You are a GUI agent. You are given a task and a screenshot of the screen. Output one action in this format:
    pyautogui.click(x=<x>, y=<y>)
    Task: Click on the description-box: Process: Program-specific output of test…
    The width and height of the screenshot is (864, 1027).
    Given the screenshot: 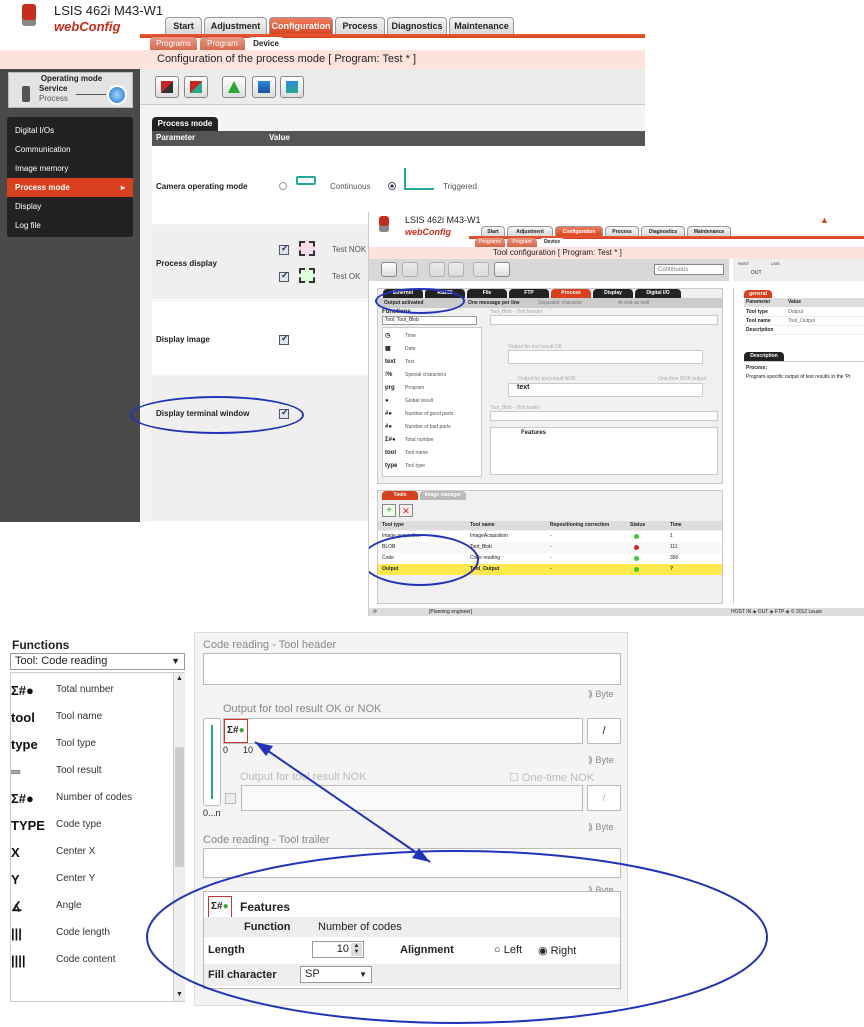 What is the action you would take?
    pyautogui.click(x=804, y=481)
    